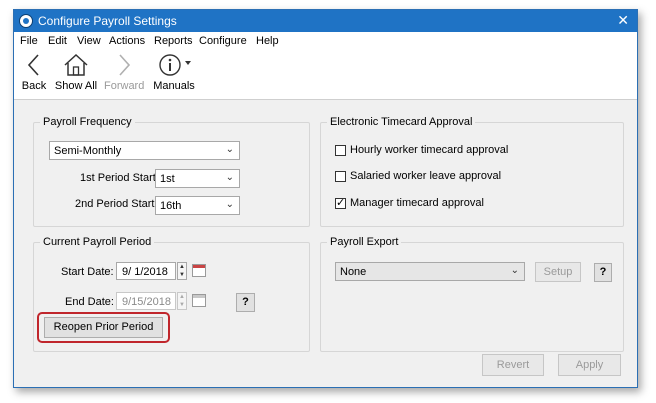  I want to click on start-date-field: 9/ 1/2018, so click(146, 271).